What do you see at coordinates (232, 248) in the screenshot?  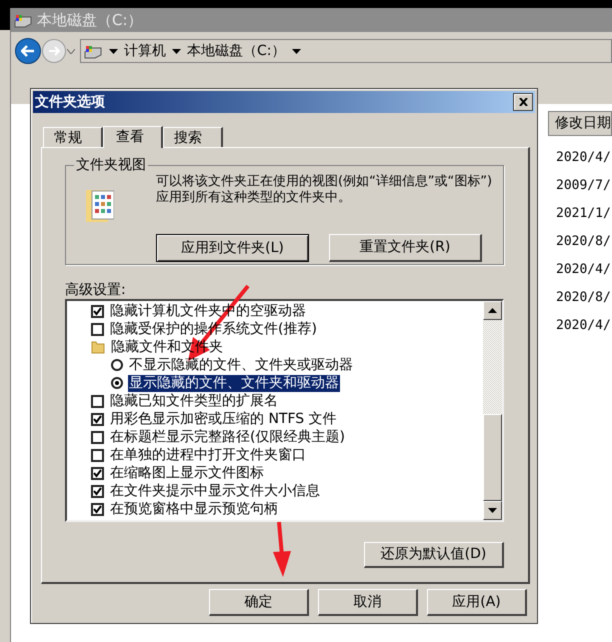 I see `group-button: 应用到文件夹(L)` at bounding box center [232, 248].